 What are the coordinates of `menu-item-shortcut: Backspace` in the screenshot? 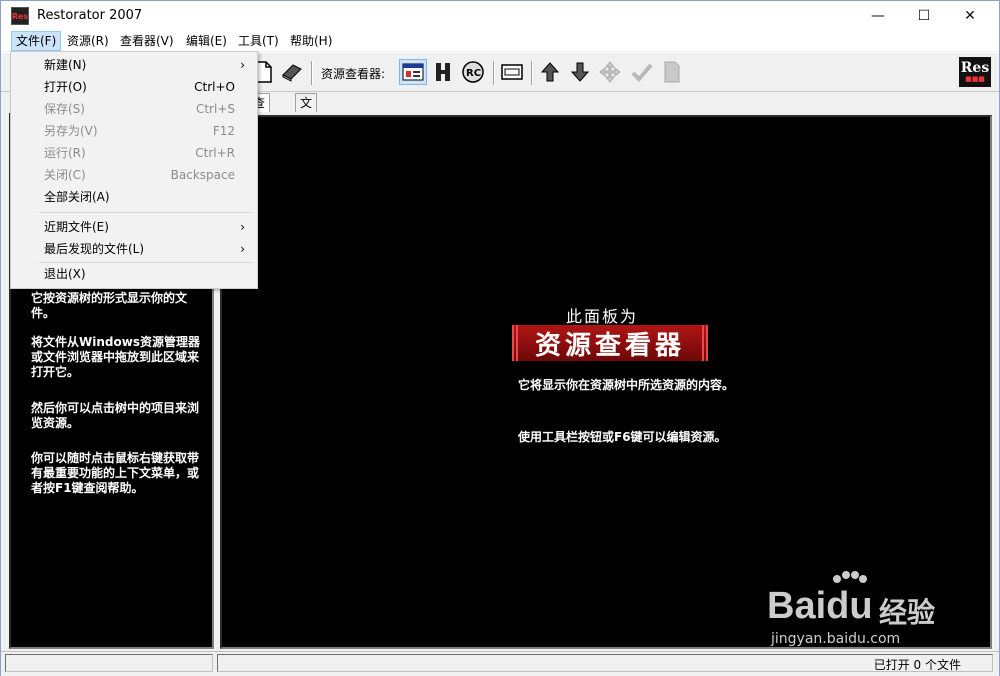 It's located at (202, 175).